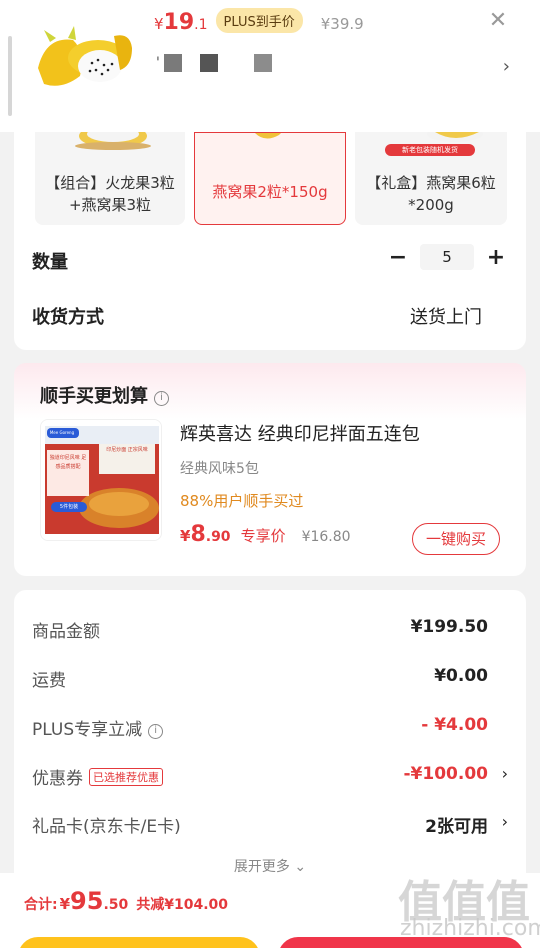  I want to click on shipping-method: 送货上门, so click(446, 316).